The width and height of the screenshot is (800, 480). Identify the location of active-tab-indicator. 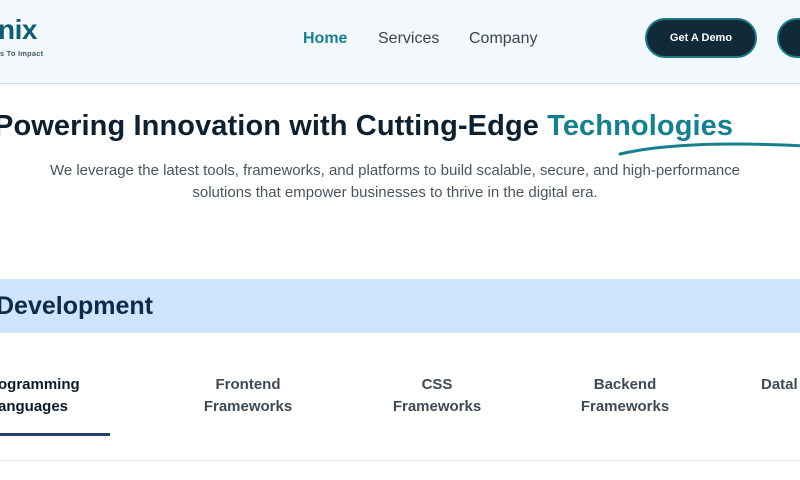
(55, 434).